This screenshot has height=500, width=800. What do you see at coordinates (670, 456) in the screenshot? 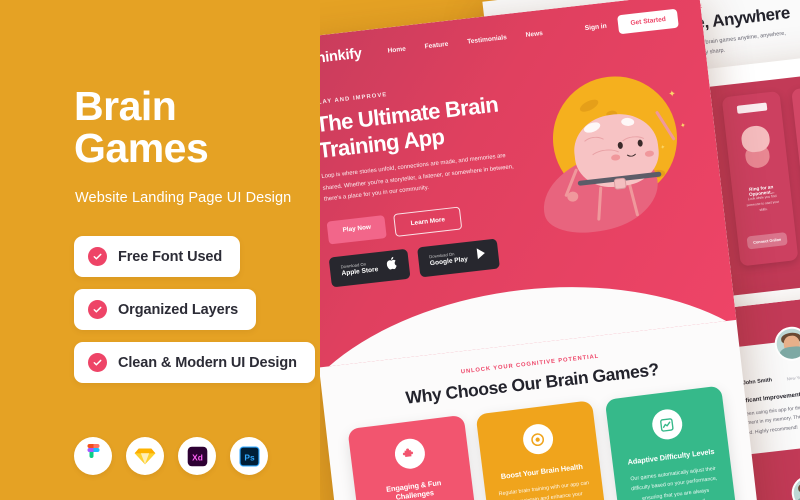
I see `feature-card-title: Adaptive Difficulty Levels` at bounding box center [670, 456].